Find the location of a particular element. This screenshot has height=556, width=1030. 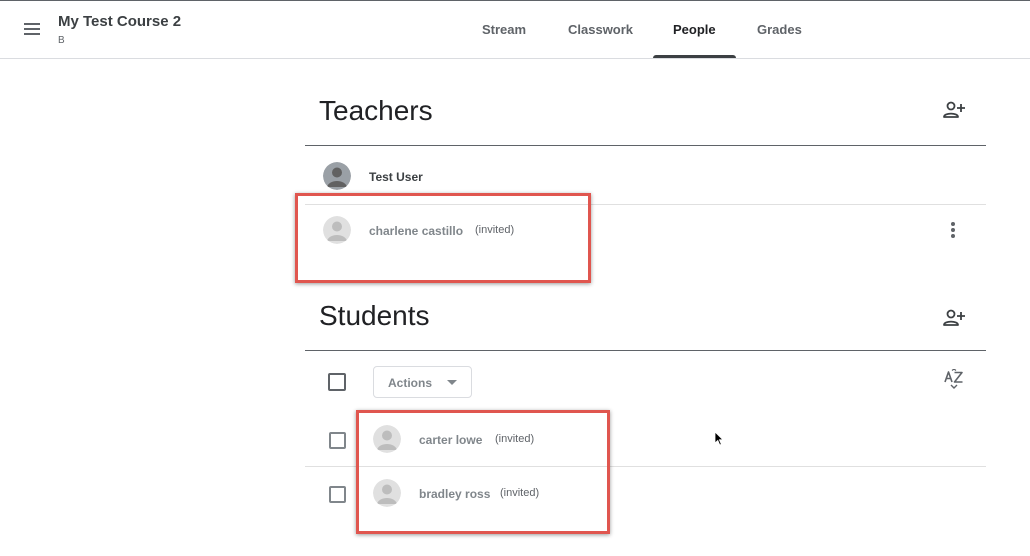

actions-label: Actions is located at coordinates (410, 383).